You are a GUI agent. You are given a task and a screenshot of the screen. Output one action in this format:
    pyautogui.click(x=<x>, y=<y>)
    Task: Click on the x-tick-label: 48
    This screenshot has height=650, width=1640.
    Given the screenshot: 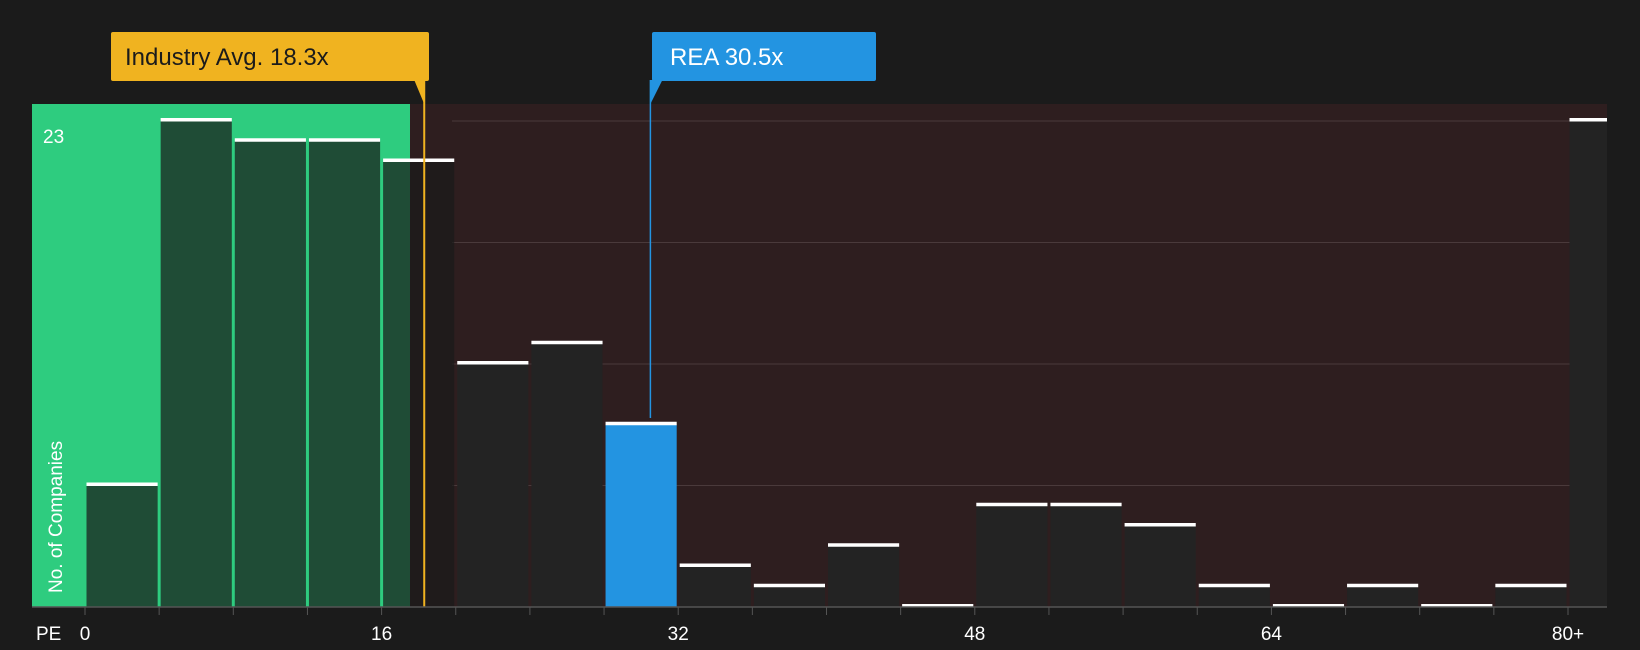 What is the action you would take?
    pyautogui.click(x=974, y=634)
    